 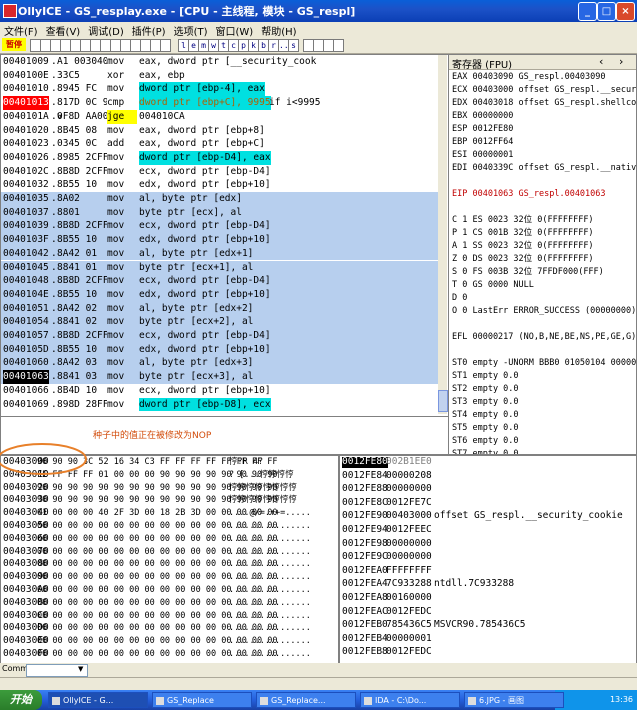 What do you see at coordinates (601, 61) in the screenshot?
I see `arrow-left-icon: ‹` at bounding box center [601, 61].